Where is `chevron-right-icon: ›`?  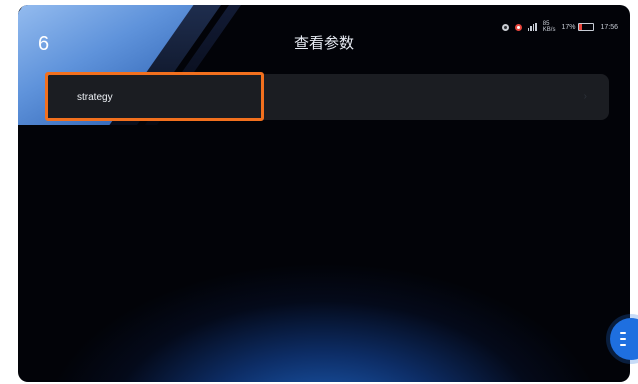
chevron-right-icon: › is located at coordinates (585, 96).